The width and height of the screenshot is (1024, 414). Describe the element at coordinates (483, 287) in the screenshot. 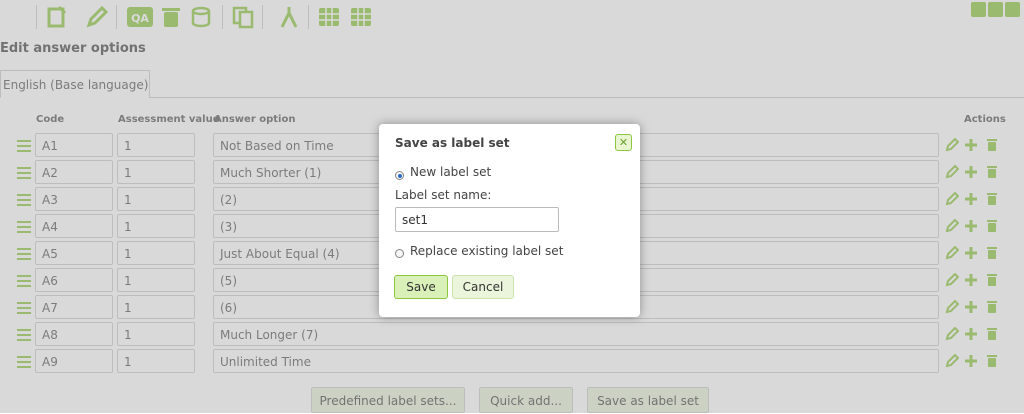

I see `cancel-button: Cancel` at that location.